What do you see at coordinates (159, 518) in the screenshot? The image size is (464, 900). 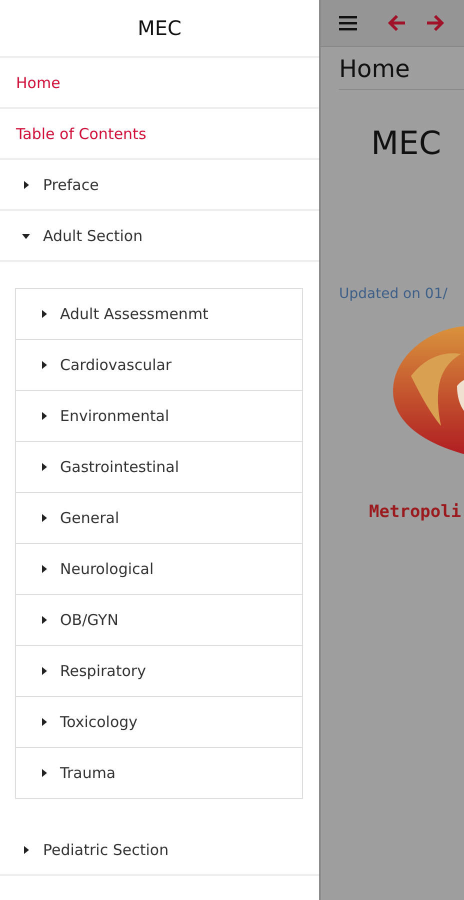 I see `nav-subsection: General` at bounding box center [159, 518].